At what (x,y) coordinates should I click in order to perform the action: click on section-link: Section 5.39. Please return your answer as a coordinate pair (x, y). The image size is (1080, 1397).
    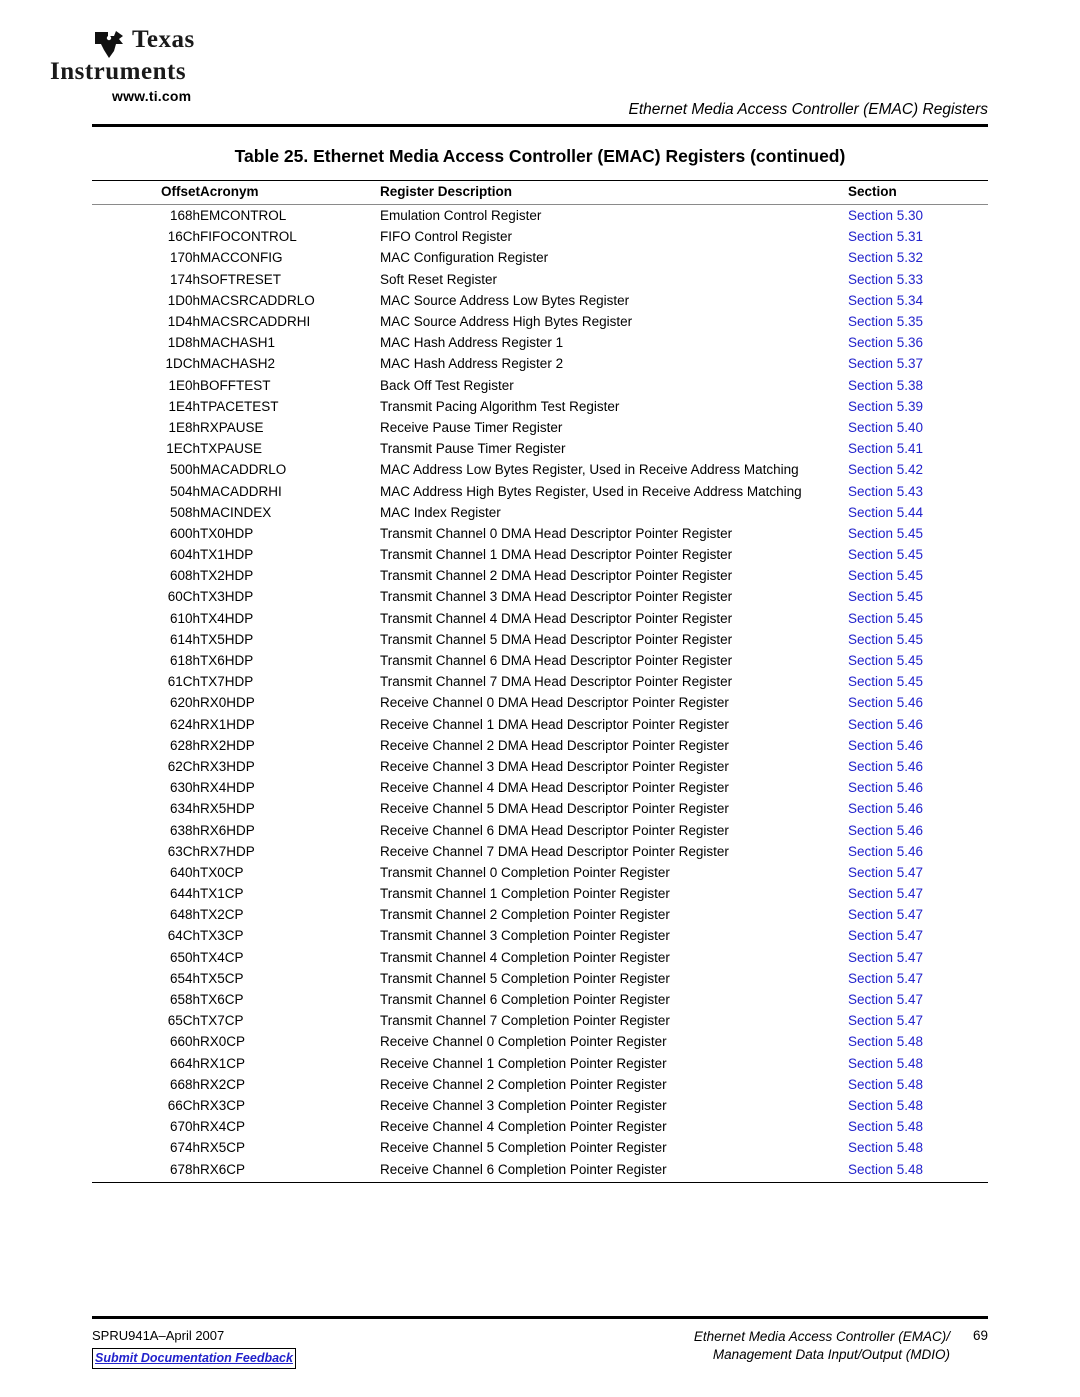
    Looking at the image, I should click on (885, 406).